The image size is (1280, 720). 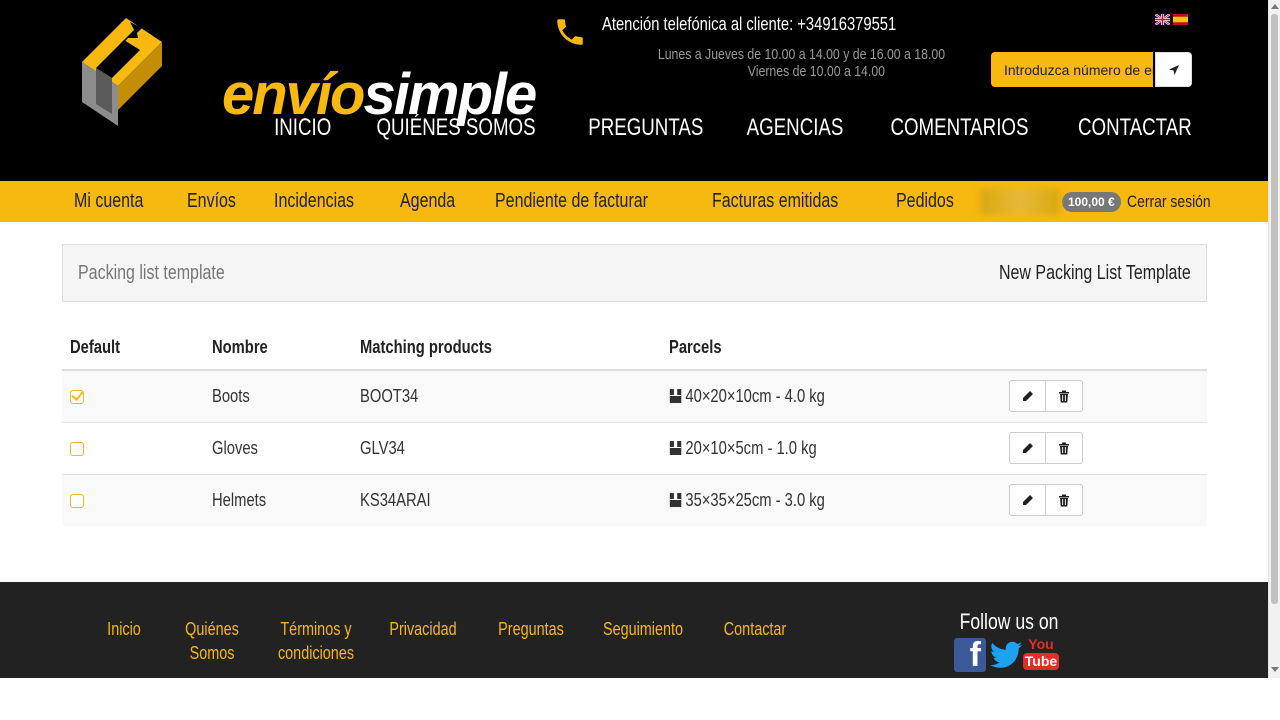 I want to click on footer-link-terminos: Términos y condiciones, so click(x=315, y=641).